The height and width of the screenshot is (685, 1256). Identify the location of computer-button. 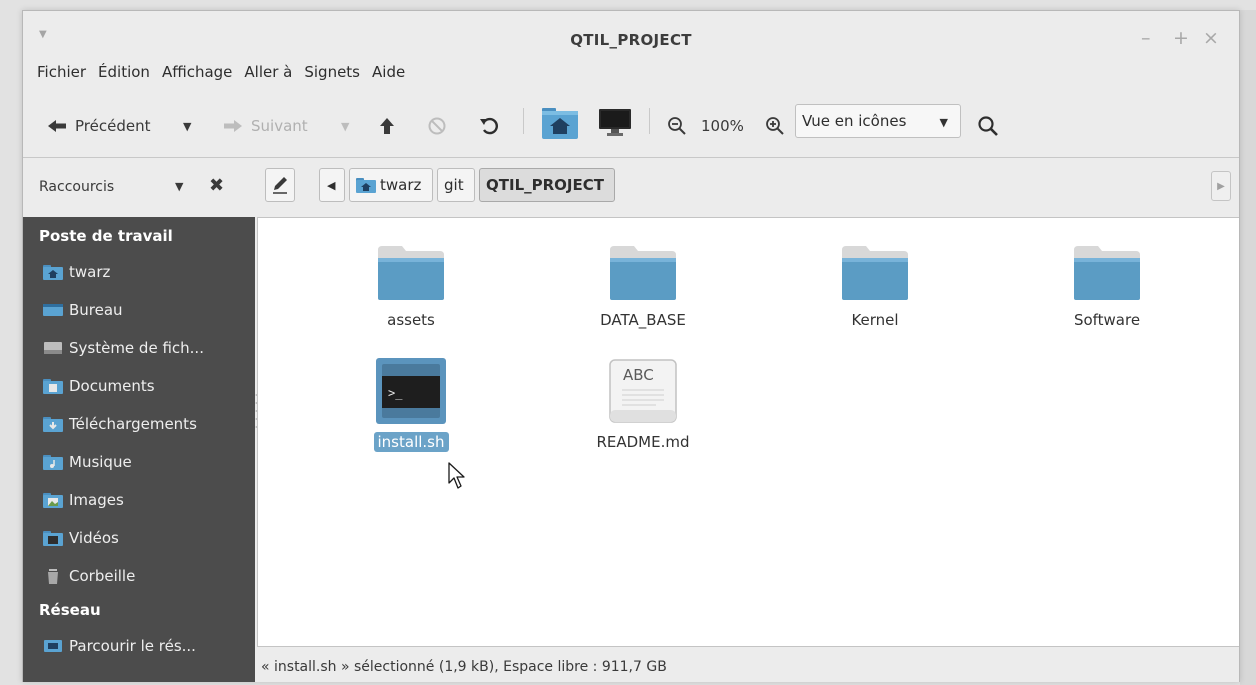
(615, 122).